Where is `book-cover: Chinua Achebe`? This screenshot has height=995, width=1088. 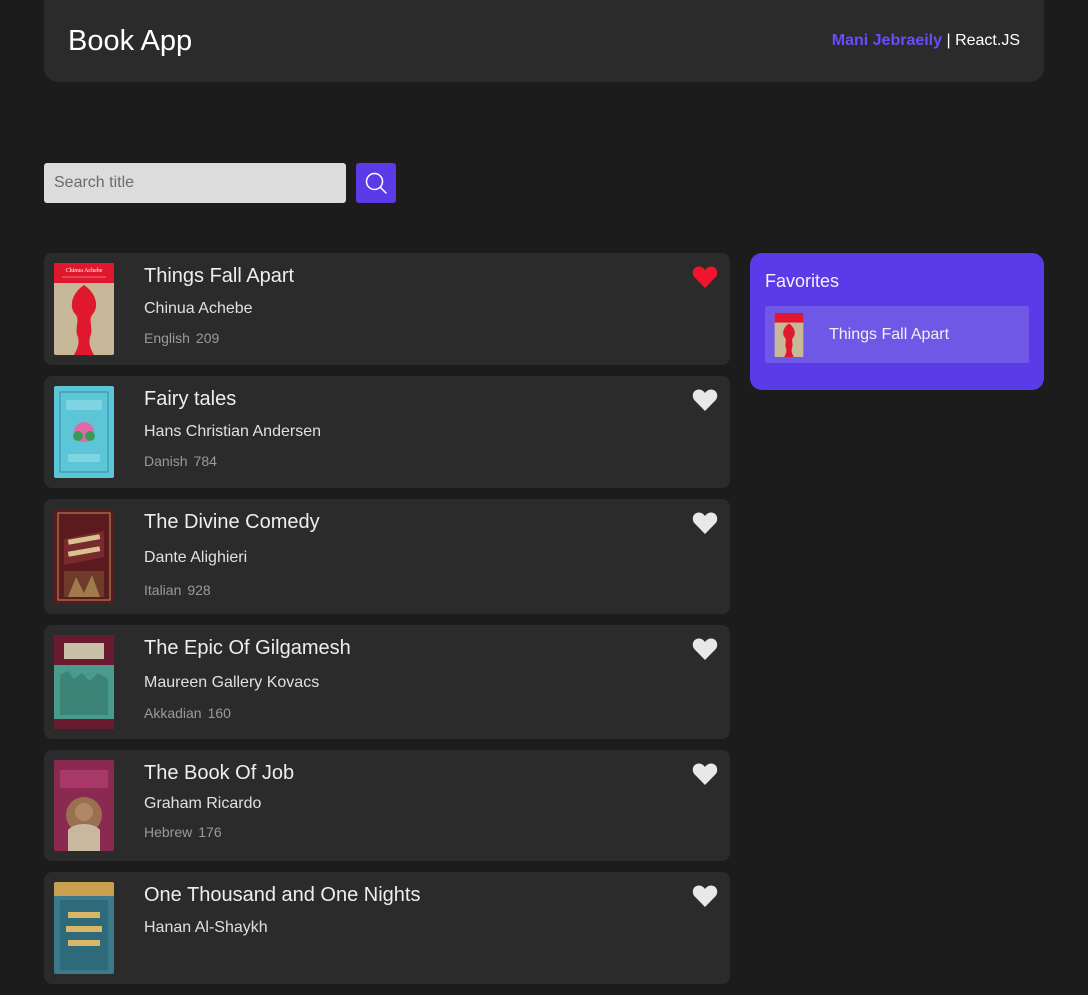
book-cover: Chinua Achebe is located at coordinates (84, 309).